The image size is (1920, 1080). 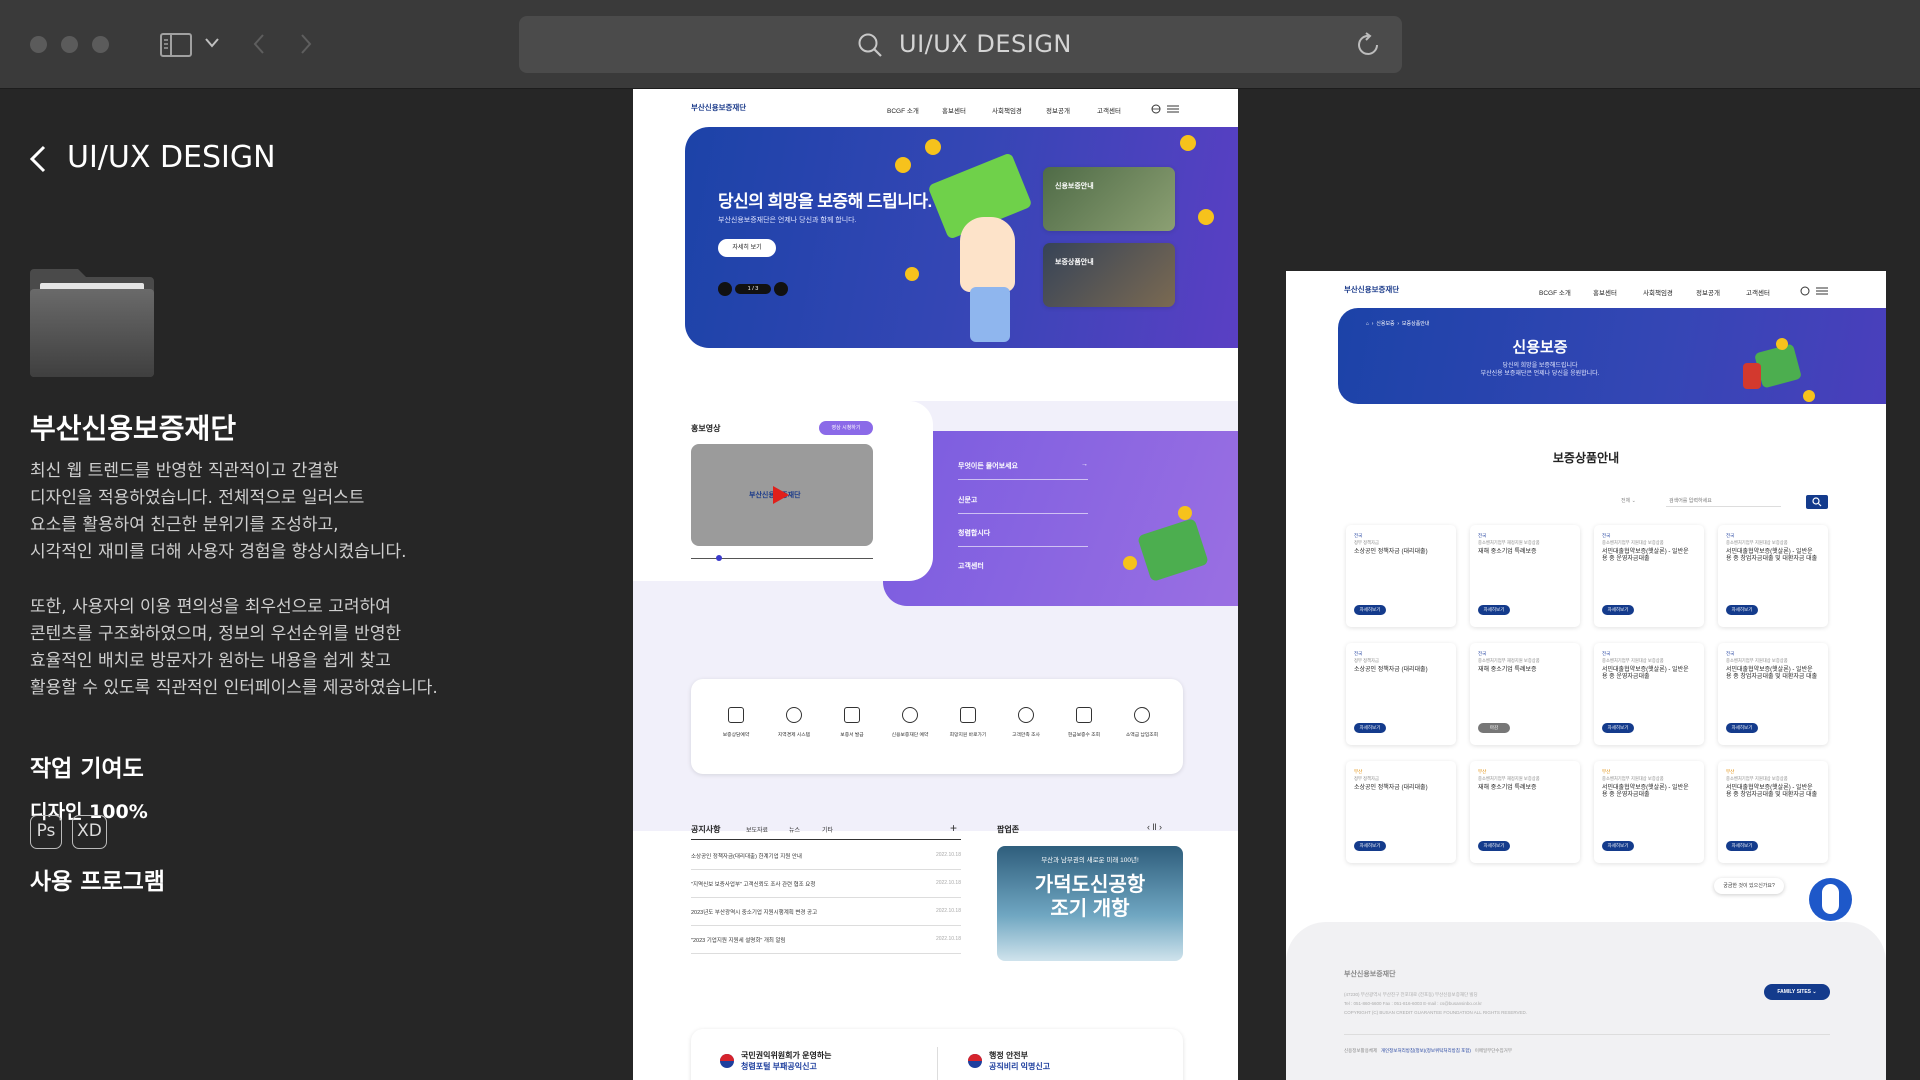 What do you see at coordinates (968, 722) in the screenshot?
I see `service-item: 희망지원 바로가기` at bounding box center [968, 722].